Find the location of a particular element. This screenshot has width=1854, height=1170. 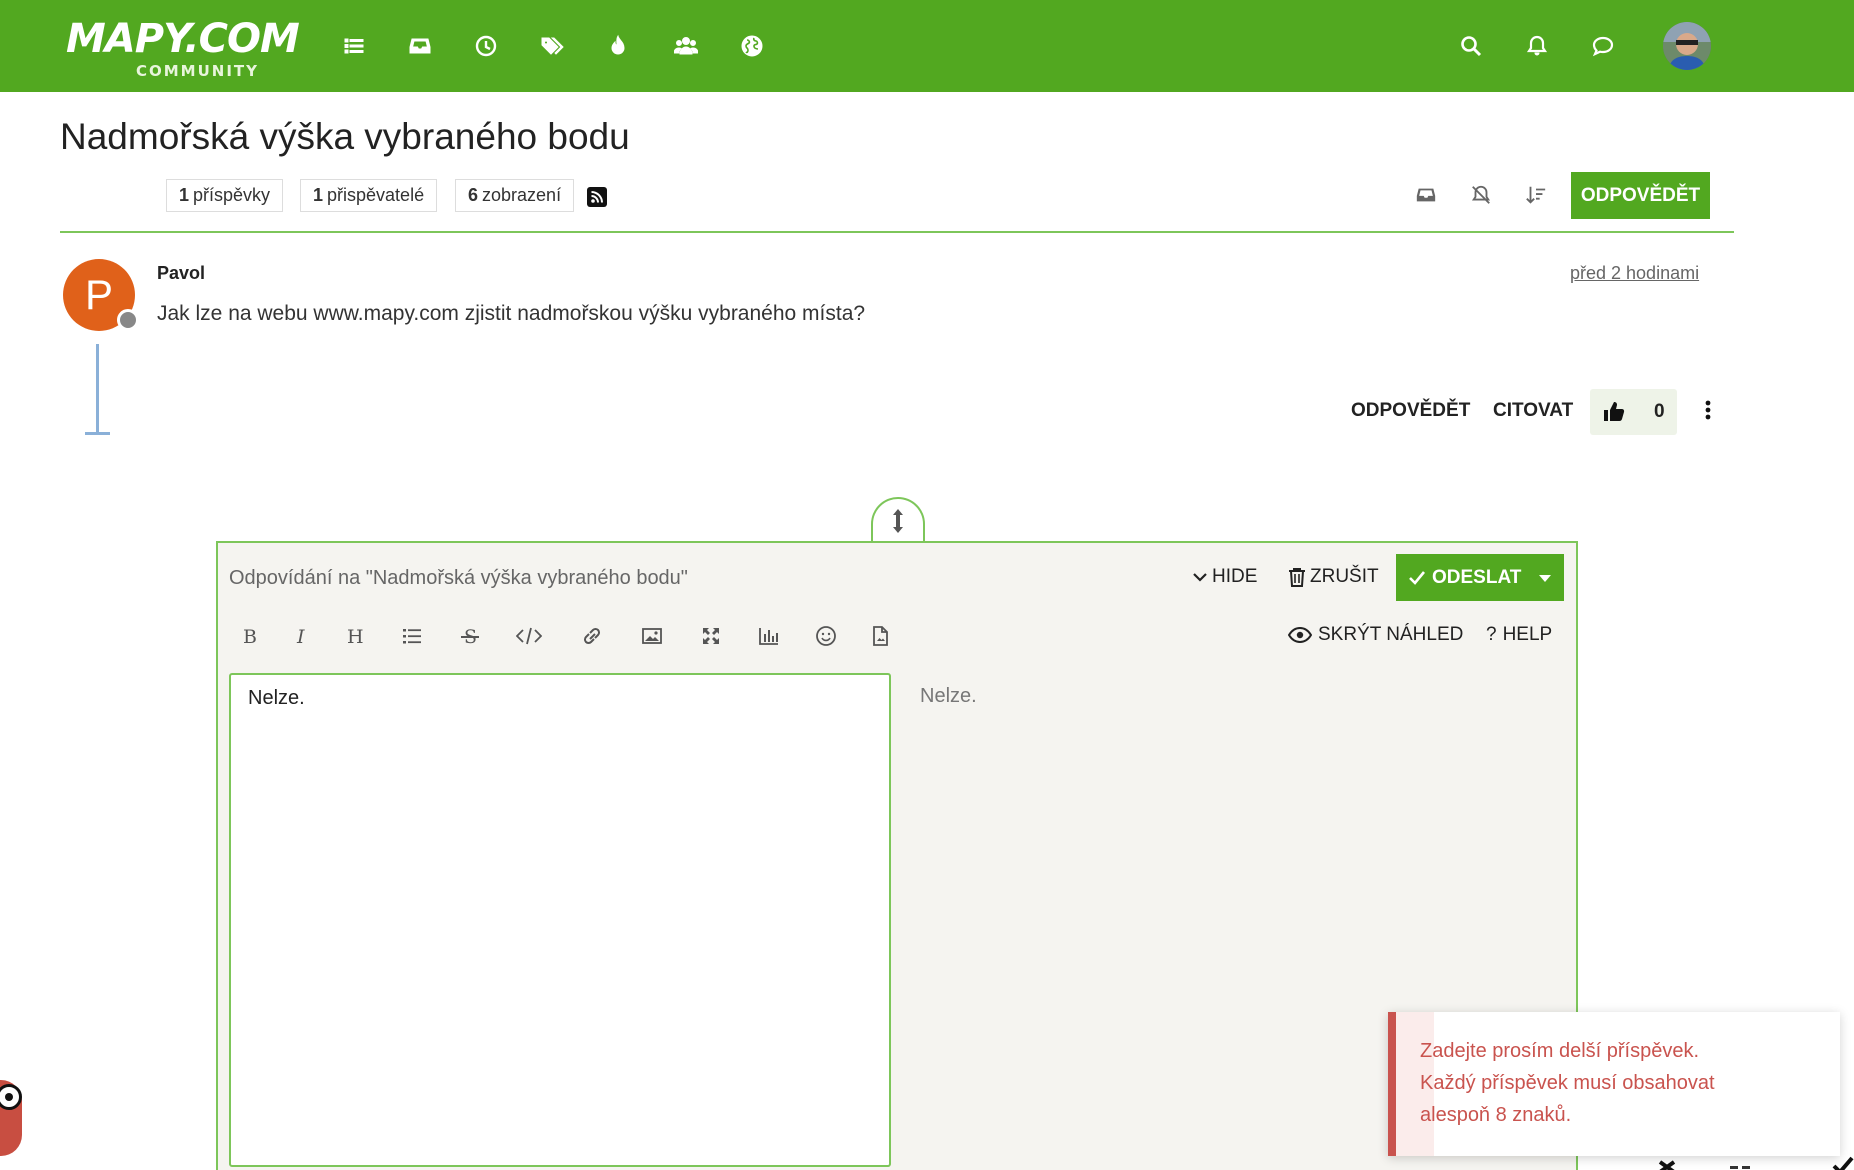

post-time: před 2 hodinami is located at coordinates (1634, 273).